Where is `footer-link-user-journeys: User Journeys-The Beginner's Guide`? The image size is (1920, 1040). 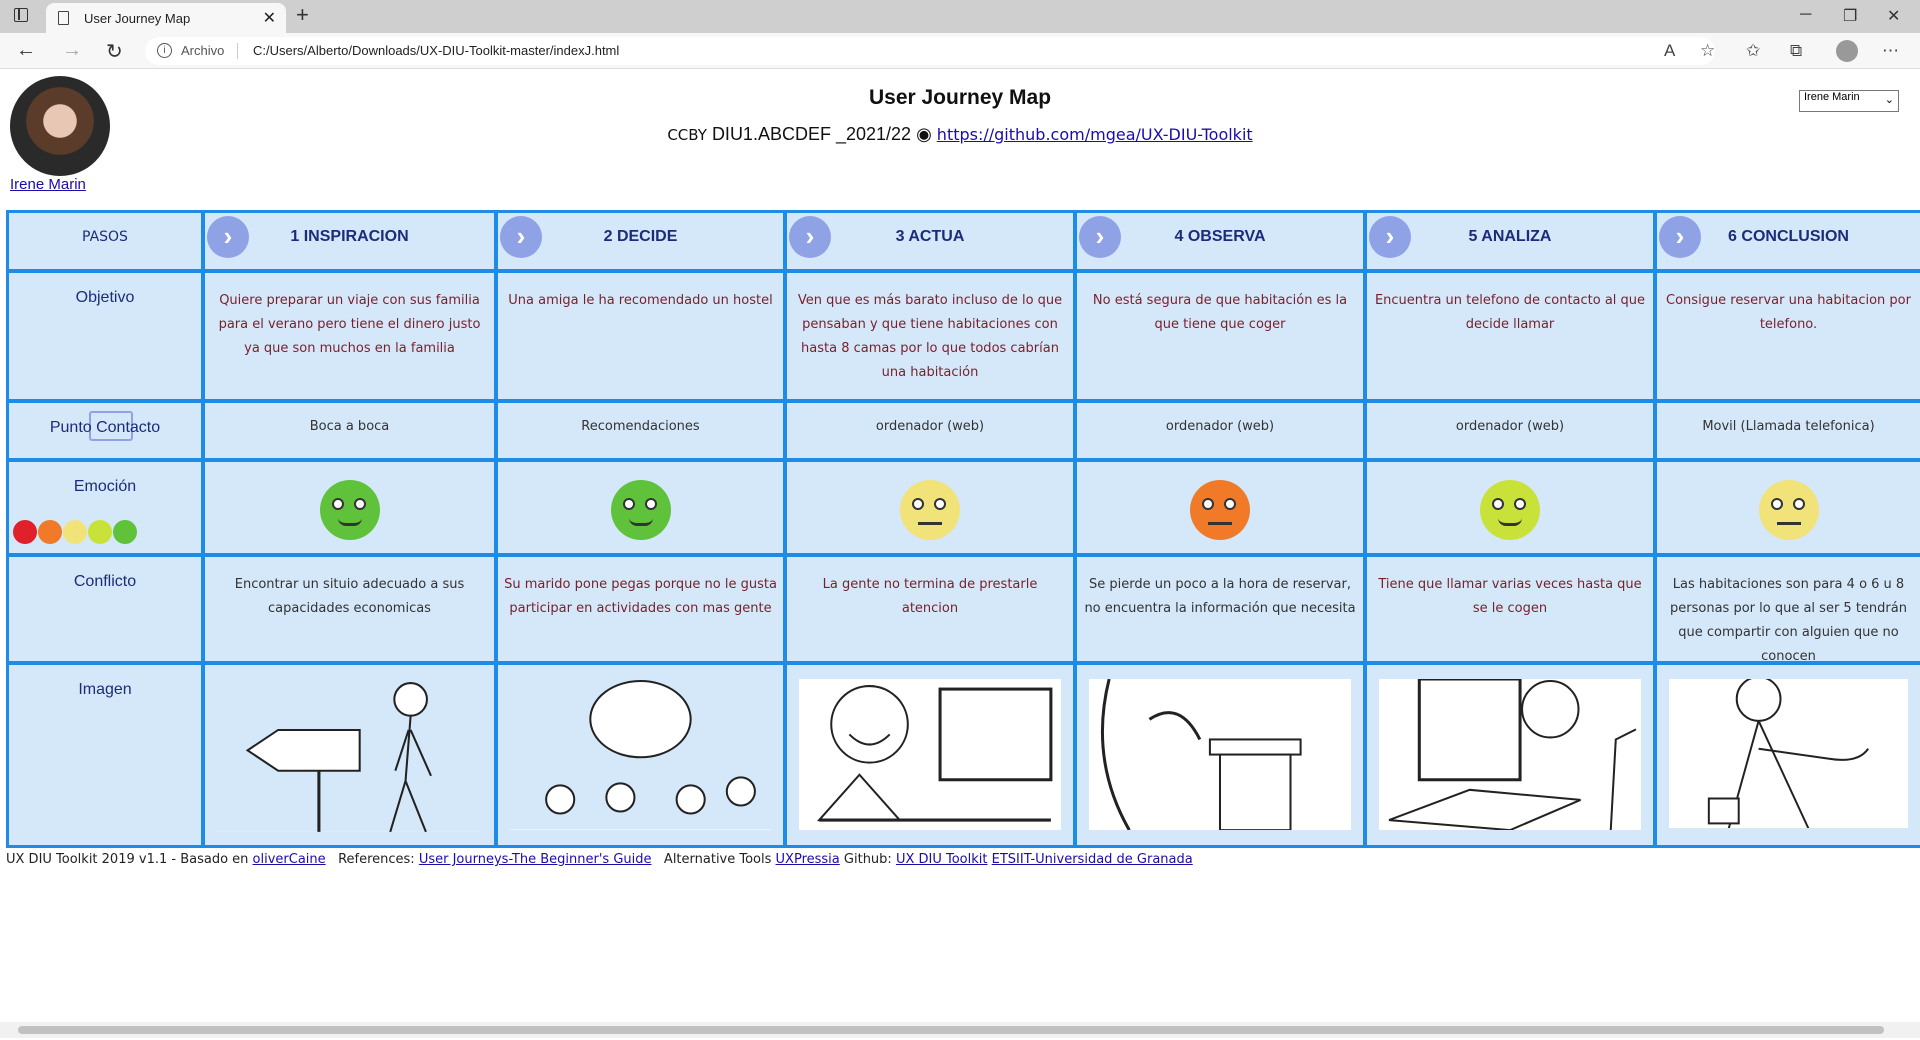
footer-link-user-journeys: User Journeys-The Beginner's Guide is located at coordinates (535, 859).